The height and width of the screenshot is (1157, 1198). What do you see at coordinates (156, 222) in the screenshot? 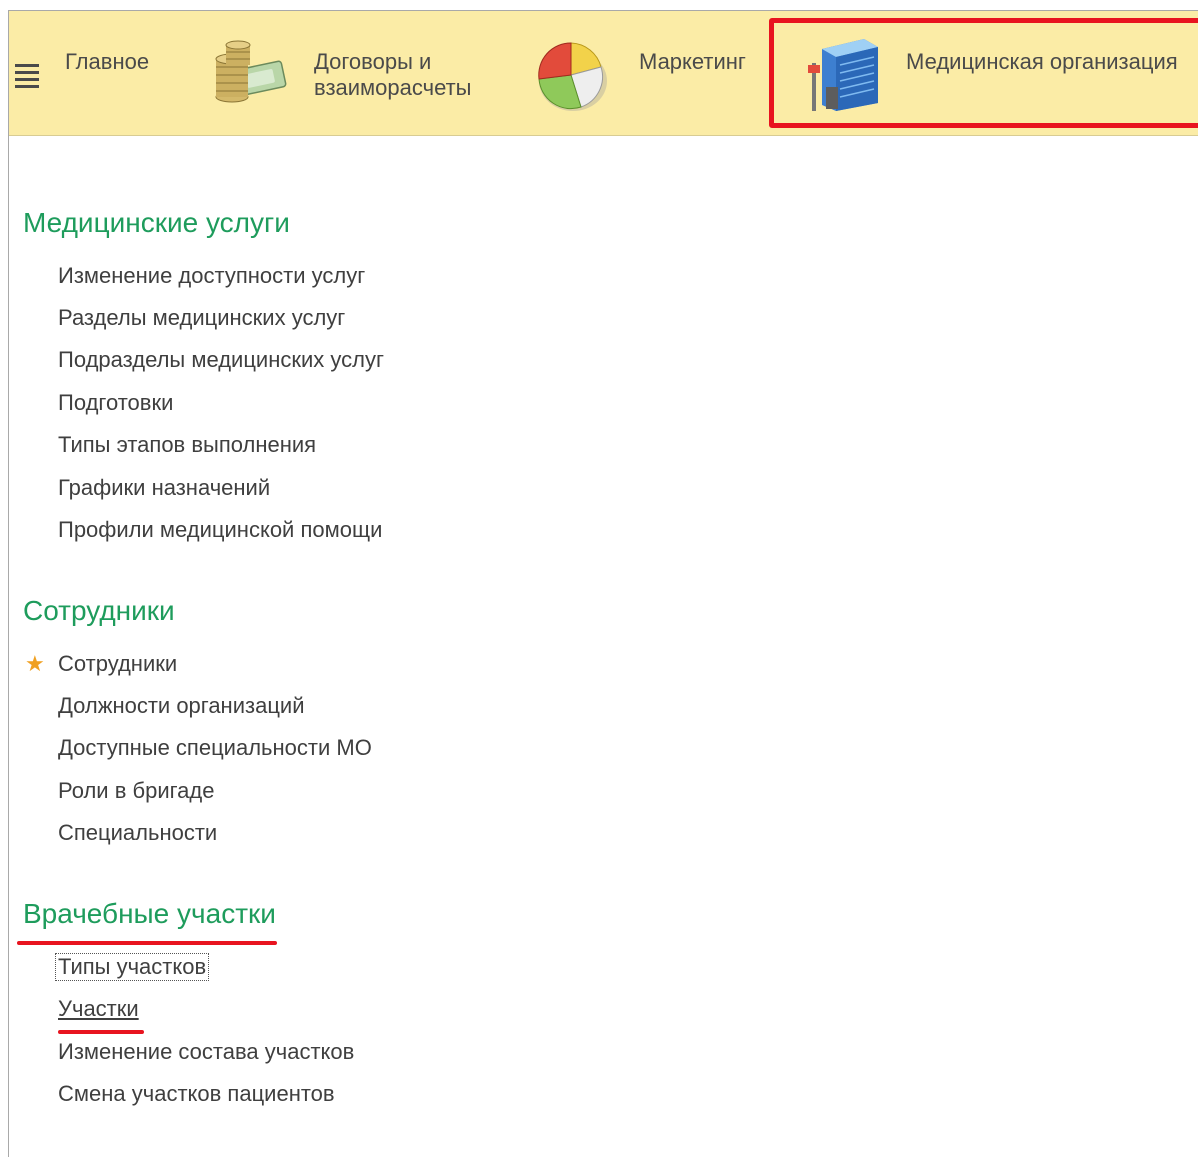
I see `section-title-medical-services: Медицинские услуги` at bounding box center [156, 222].